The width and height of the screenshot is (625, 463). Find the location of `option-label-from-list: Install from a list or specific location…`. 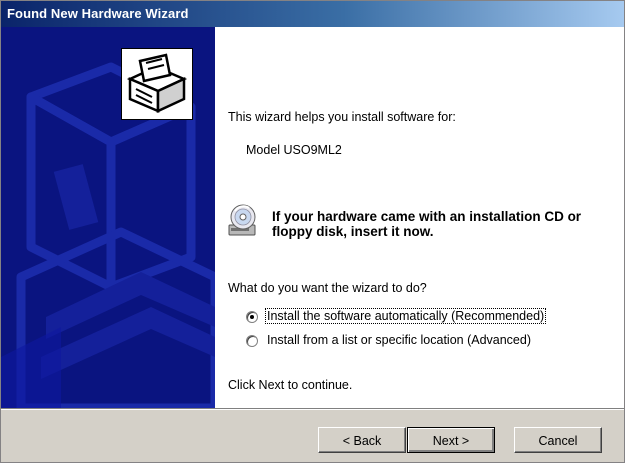

option-label-from-list: Install from a list or specific location… is located at coordinates (399, 340).